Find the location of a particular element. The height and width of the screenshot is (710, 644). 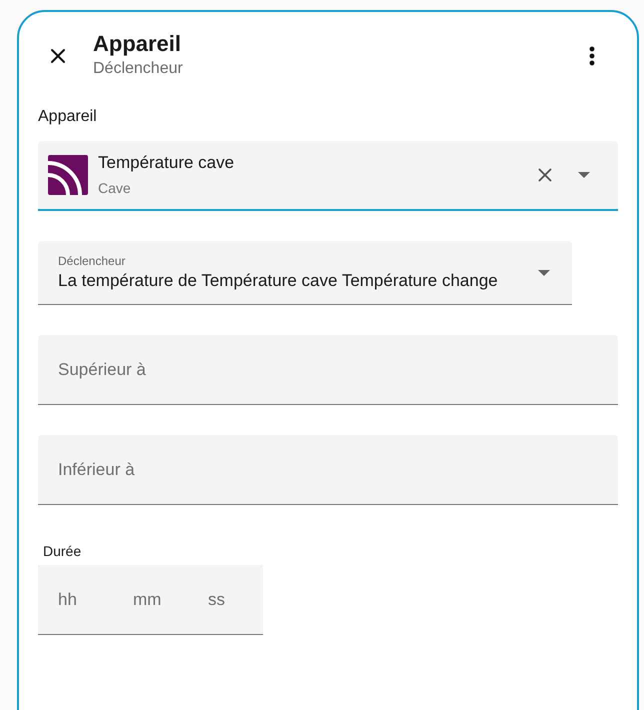

trigger-select: Déclencheur La température de Température cave Température change is located at coordinates (305, 273).